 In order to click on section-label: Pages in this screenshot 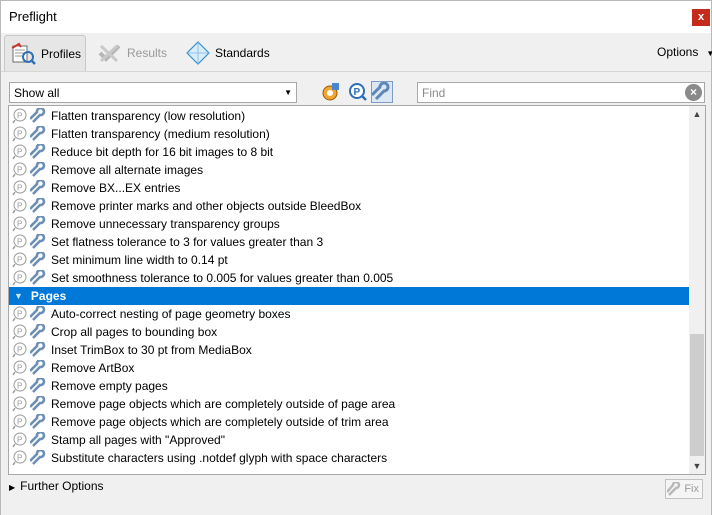, I will do `click(48, 296)`.